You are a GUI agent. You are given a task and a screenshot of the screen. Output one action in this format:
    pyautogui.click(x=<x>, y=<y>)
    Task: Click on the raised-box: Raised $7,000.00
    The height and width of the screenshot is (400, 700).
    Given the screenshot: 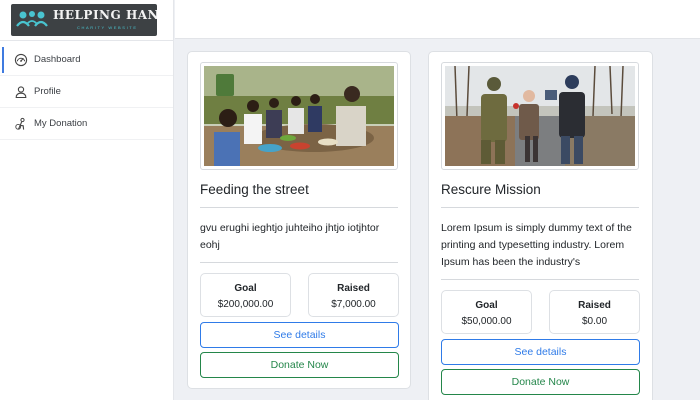 What is the action you would take?
    pyautogui.click(x=353, y=295)
    